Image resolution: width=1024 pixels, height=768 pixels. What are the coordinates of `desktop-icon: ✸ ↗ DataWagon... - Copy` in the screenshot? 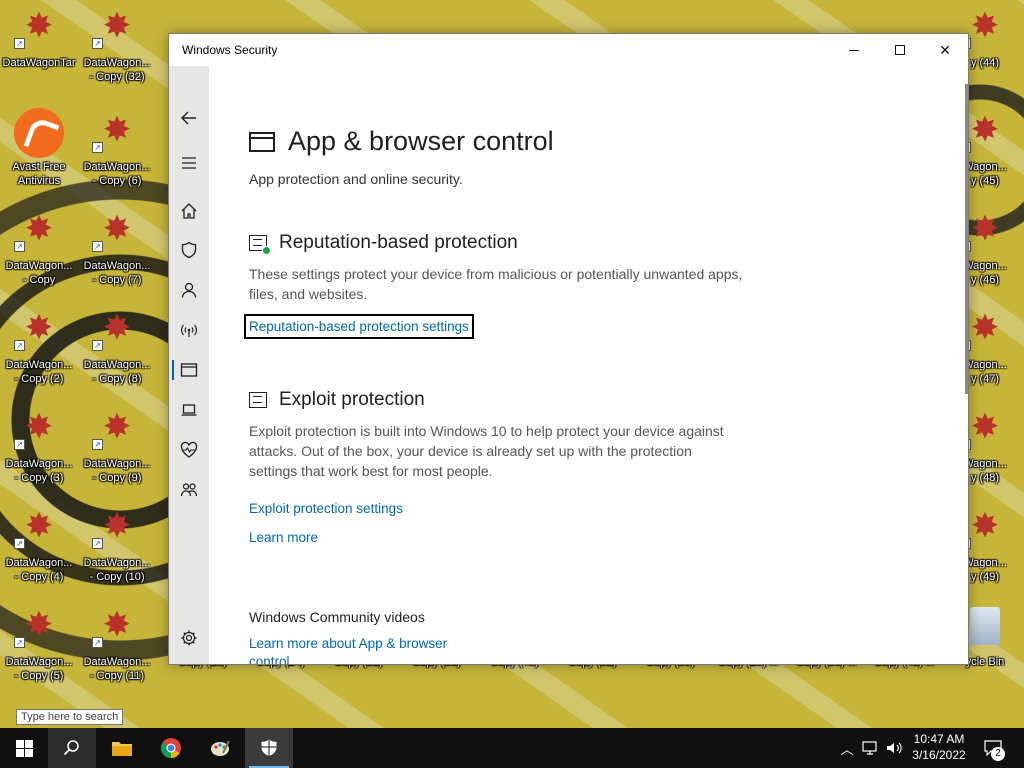 It's located at (39, 255).